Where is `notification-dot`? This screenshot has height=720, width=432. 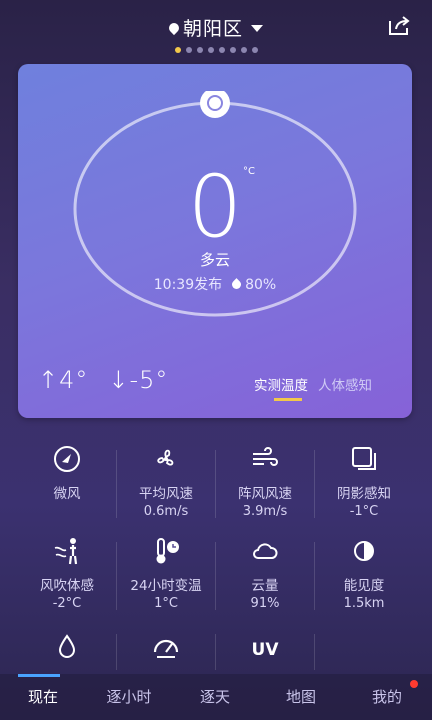
notification-dot is located at coordinates (414, 684).